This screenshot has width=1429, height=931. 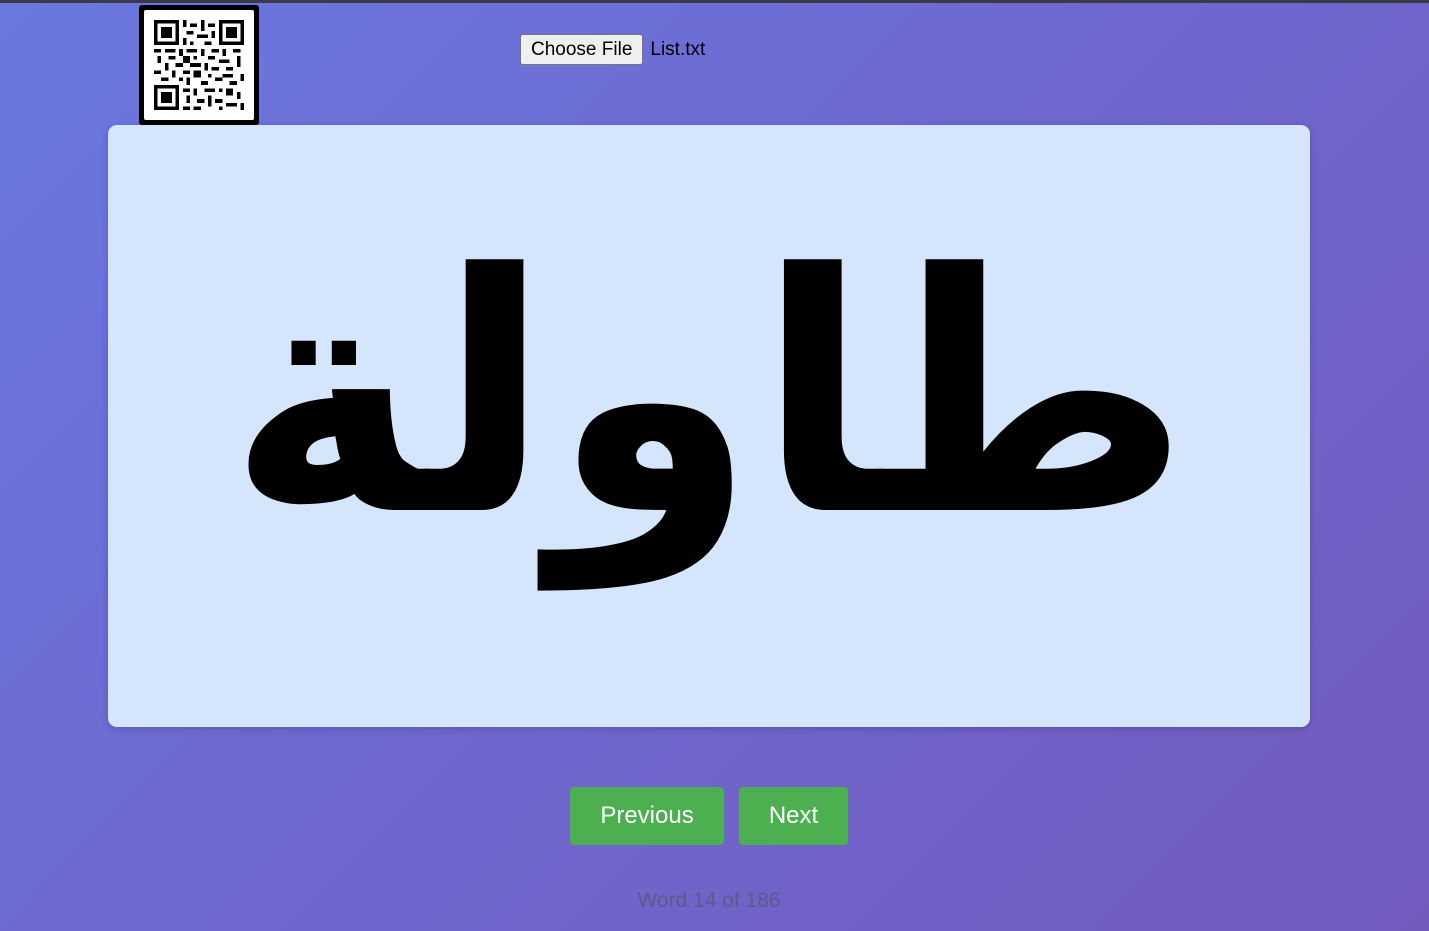 I want to click on file-picker: Choose File List.txt, so click(x=612, y=49).